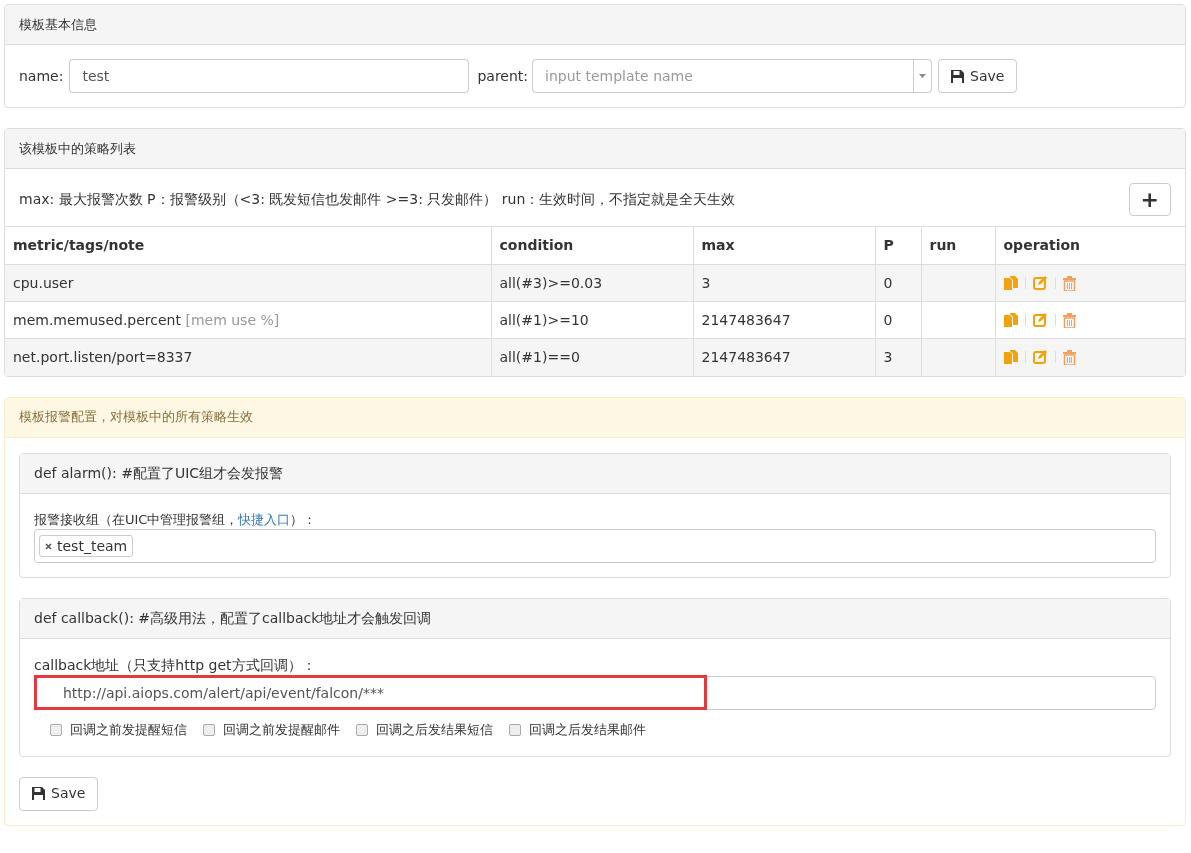 This screenshot has height=853, width=1191. I want to click on column-header: condition, so click(592, 245).